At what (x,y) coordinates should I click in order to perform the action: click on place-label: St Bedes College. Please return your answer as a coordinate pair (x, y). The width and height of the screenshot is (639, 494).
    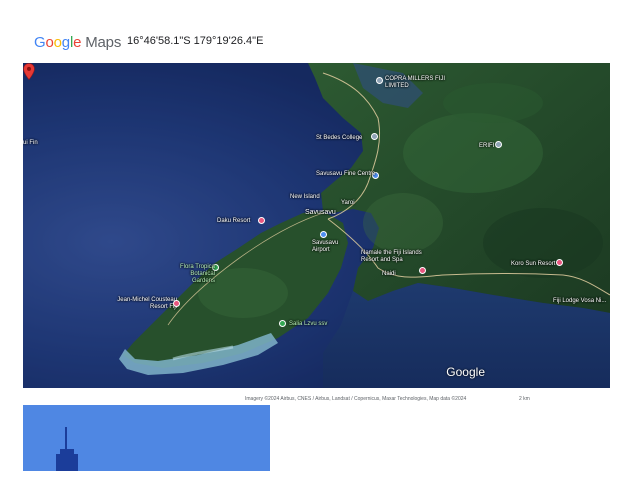
    Looking at the image, I should click on (339, 138).